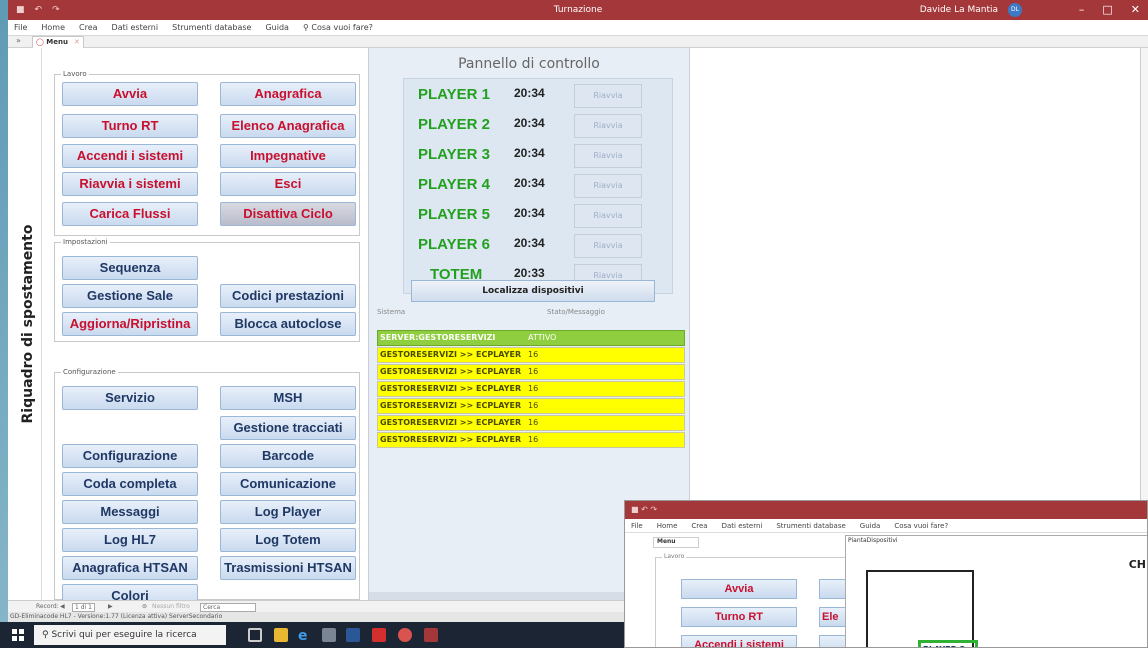 The width and height of the screenshot is (1148, 648). What do you see at coordinates (305, 636) in the screenshot?
I see `edge-icon: e` at bounding box center [305, 636].